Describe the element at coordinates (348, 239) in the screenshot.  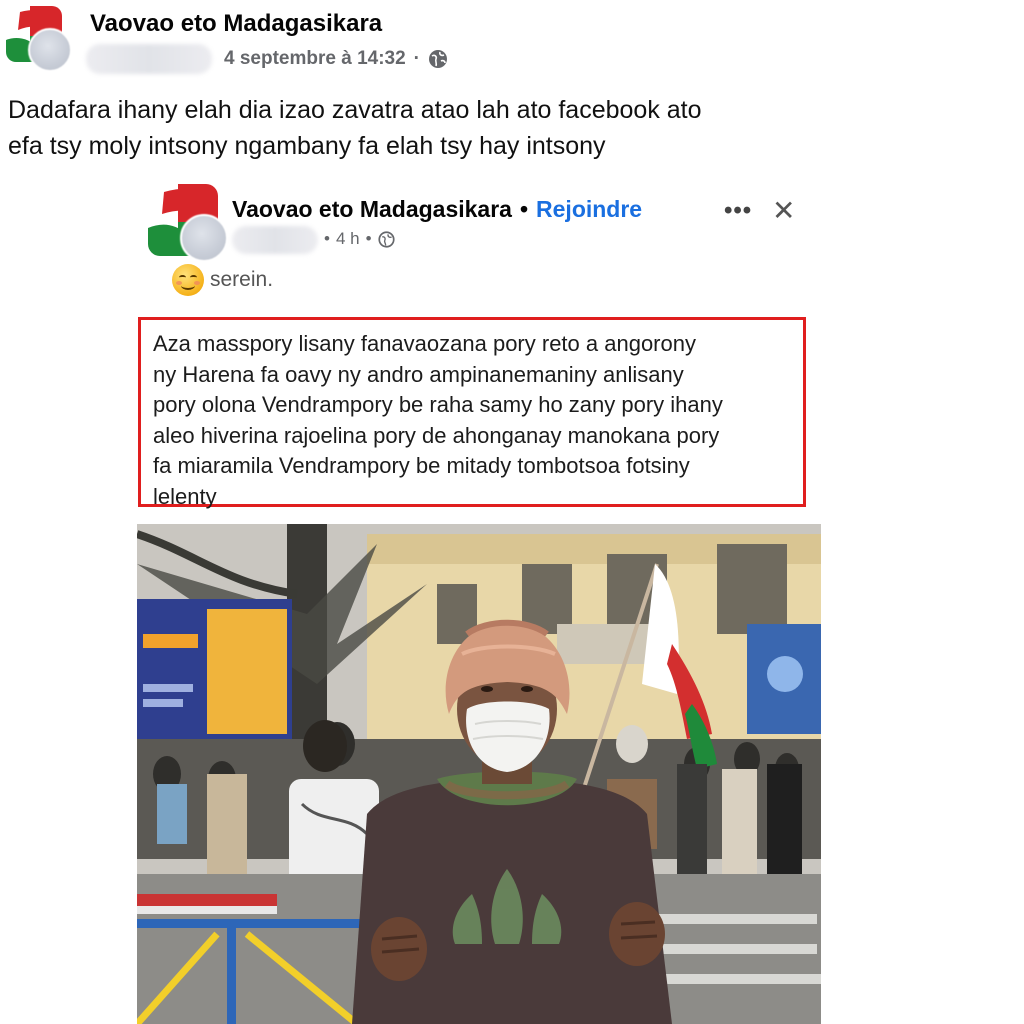
I see `shared-post-time: 4 h` at that location.